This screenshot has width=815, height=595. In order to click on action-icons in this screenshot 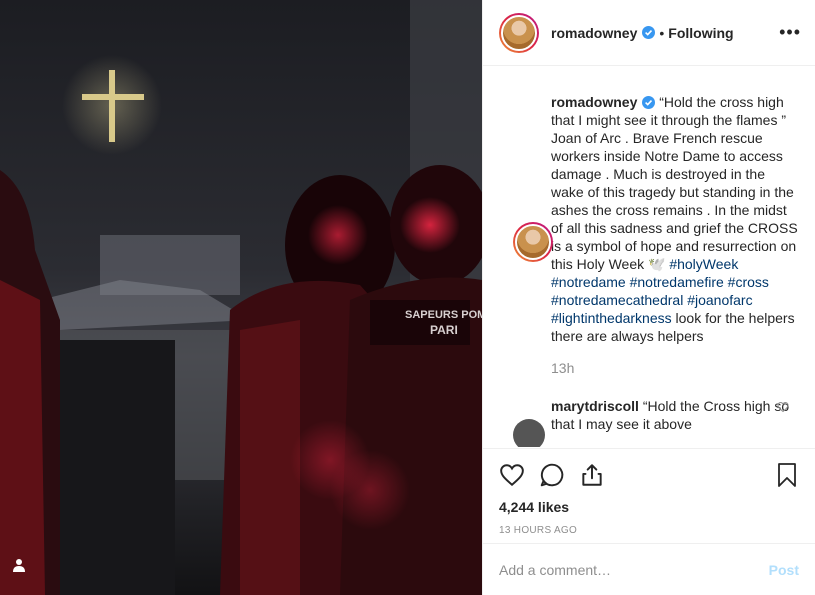, I will do `click(649, 475)`.